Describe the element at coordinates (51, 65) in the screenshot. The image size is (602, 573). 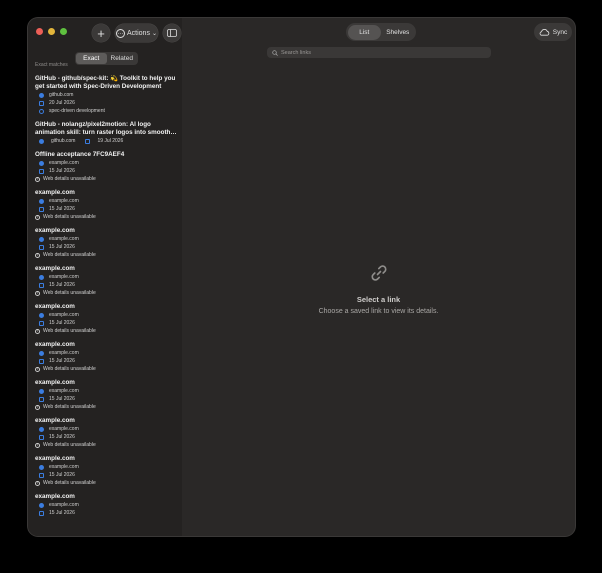
I see `section-label: Exact matches` at that location.